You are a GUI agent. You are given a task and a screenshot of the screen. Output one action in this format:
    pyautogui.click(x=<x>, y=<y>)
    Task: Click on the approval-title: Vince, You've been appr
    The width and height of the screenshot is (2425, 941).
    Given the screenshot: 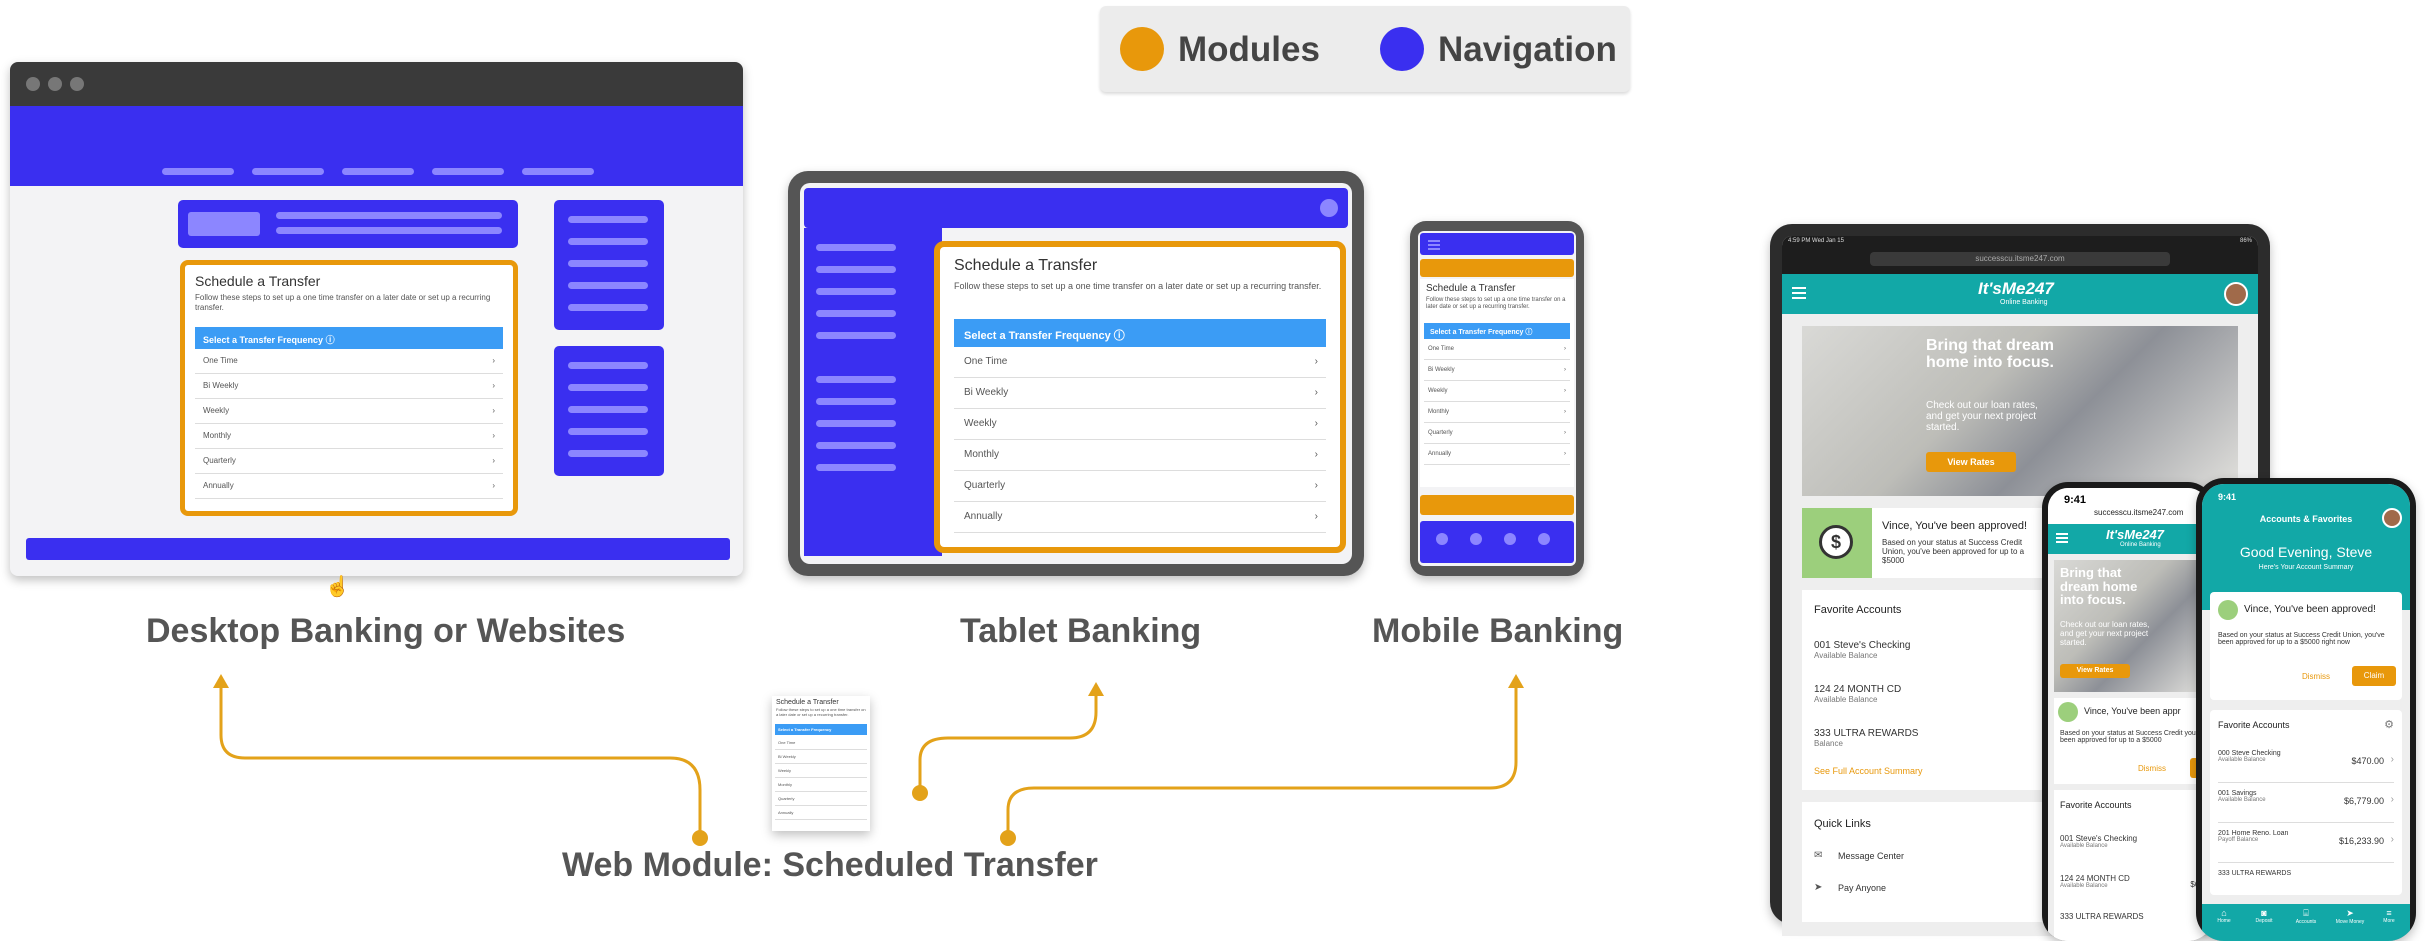 What is the action you would take?
    pyautogui.click(x=2132, y=711)
    